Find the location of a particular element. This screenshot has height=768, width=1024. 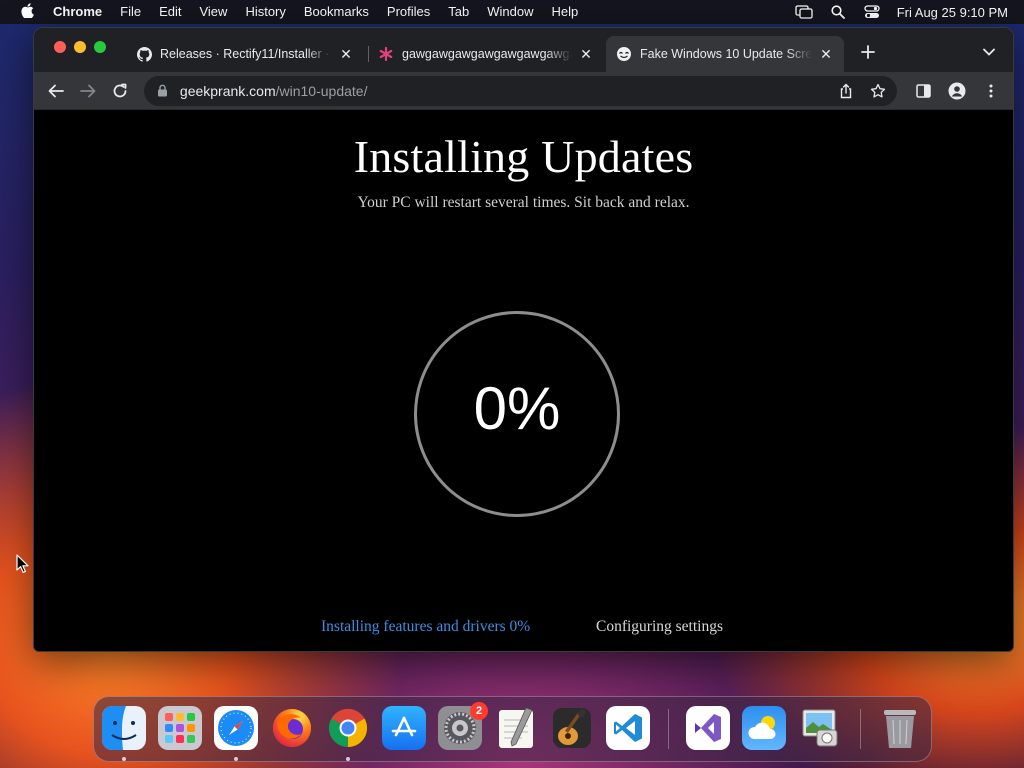

menu-help: Help is located at coordinates (565, 12).